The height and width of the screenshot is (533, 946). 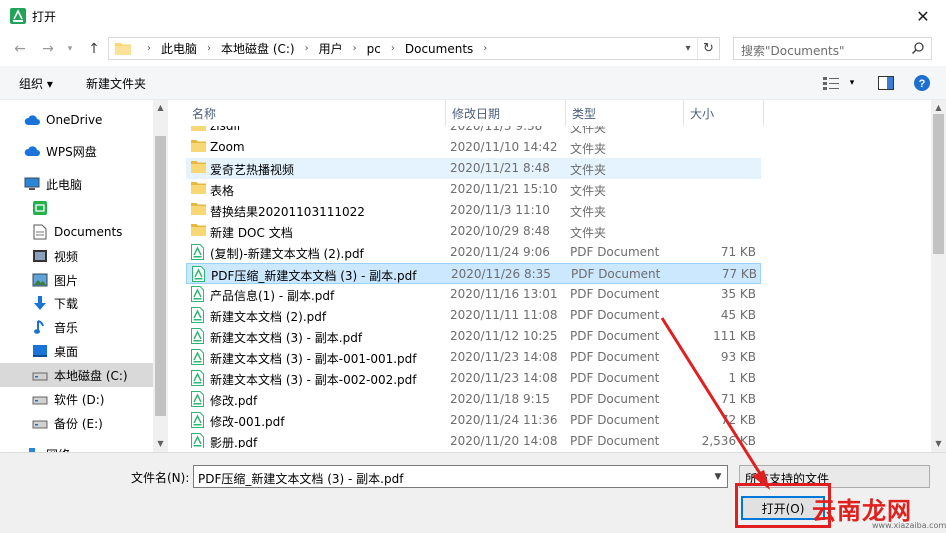 I want to click on nav-scroll-thumb, so click(x=160, y=276).